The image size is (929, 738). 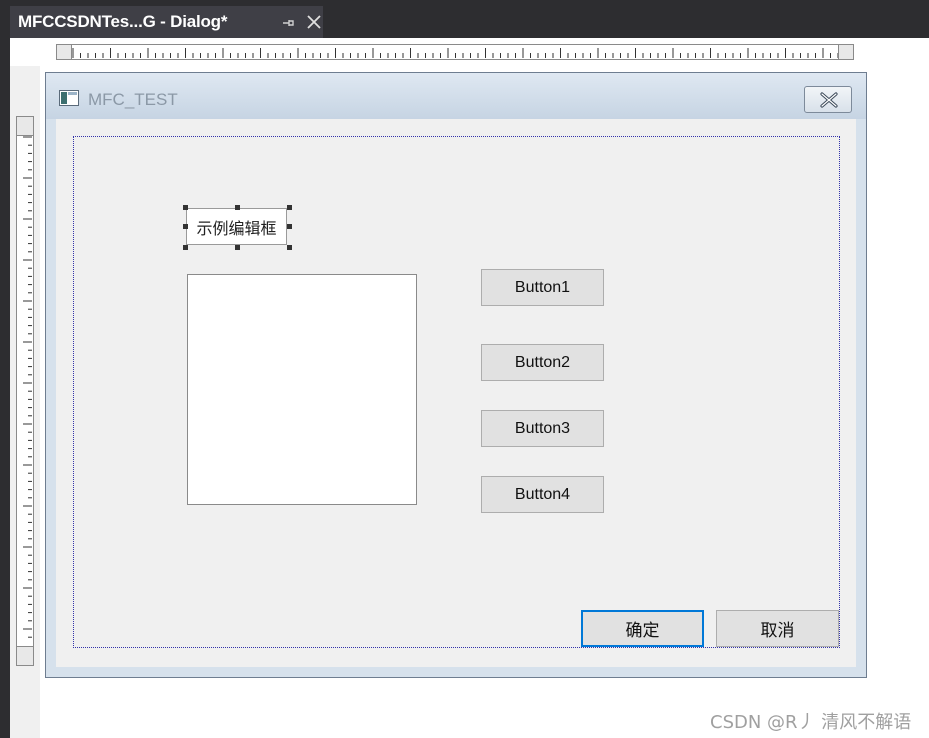 What do you see at coordinates (542, 287) in the screenshot?
I see `button-1: Button1` at bounding box center [542, 287].